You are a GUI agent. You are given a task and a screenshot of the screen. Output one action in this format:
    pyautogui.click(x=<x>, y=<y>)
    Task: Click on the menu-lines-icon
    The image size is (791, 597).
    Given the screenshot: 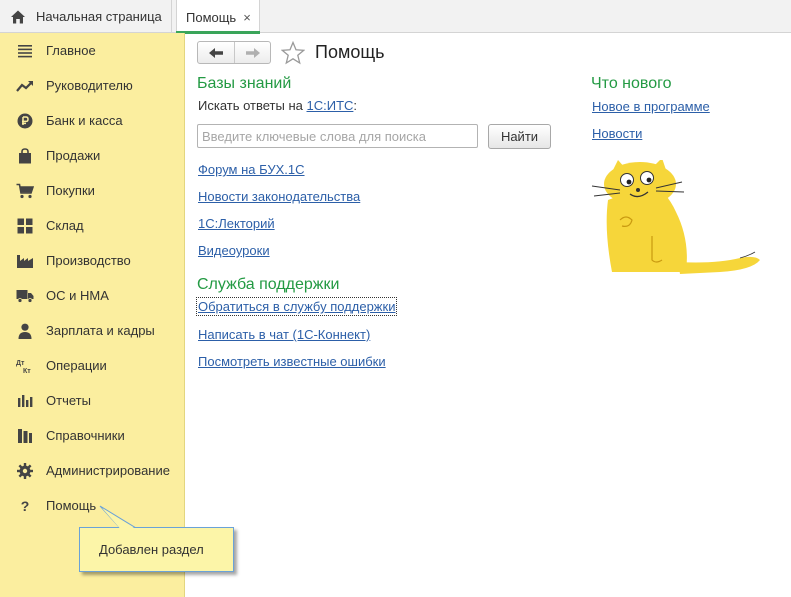 What is the action you would take?
    pyautogui.click(x=25, y=51)
    